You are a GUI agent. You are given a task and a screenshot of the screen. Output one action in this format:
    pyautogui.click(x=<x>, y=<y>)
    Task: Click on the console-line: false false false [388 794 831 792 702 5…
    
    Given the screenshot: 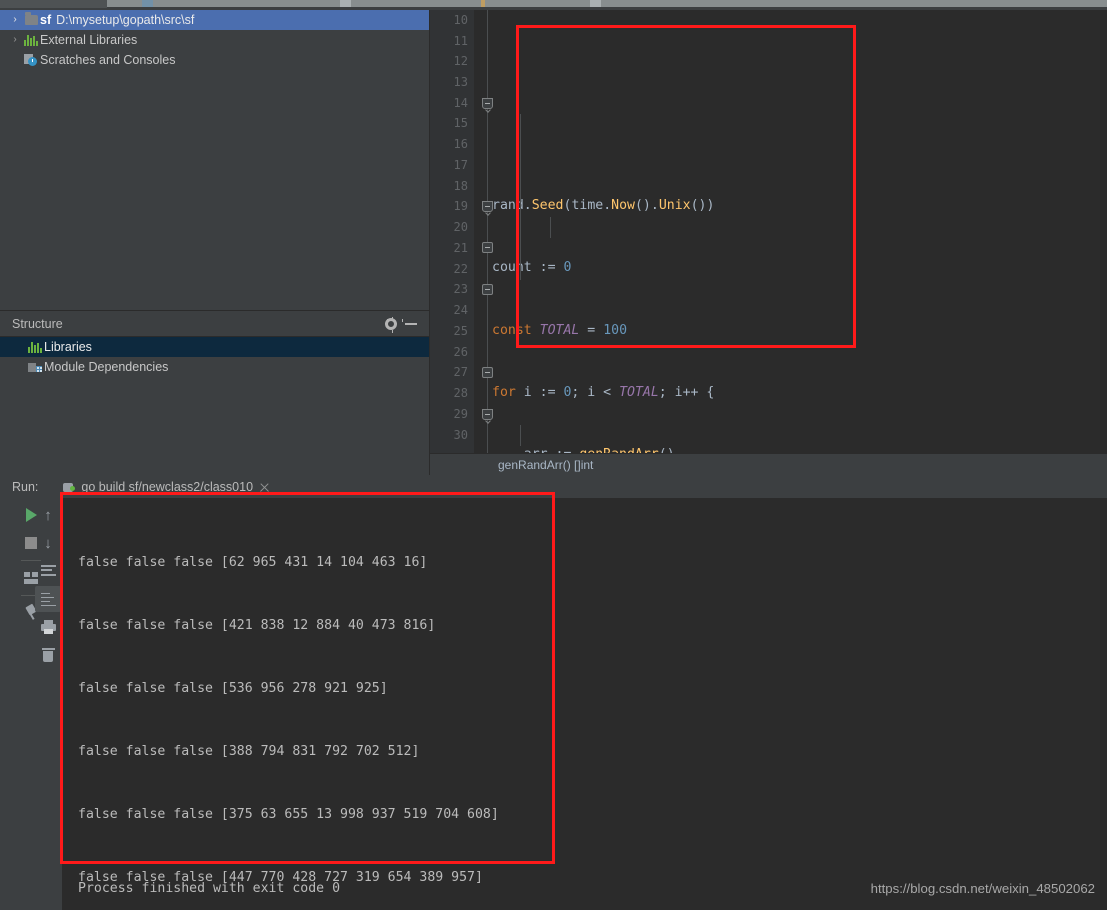 What is the action you would take?
    pyautogui.click(x=249, y=751)
    